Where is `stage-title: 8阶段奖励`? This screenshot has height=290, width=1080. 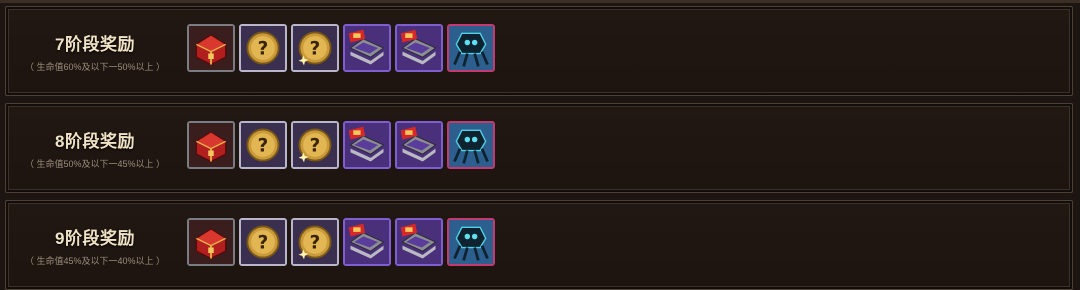 stage-title: 8阶段奖励 is located at coordinates (95, 141).